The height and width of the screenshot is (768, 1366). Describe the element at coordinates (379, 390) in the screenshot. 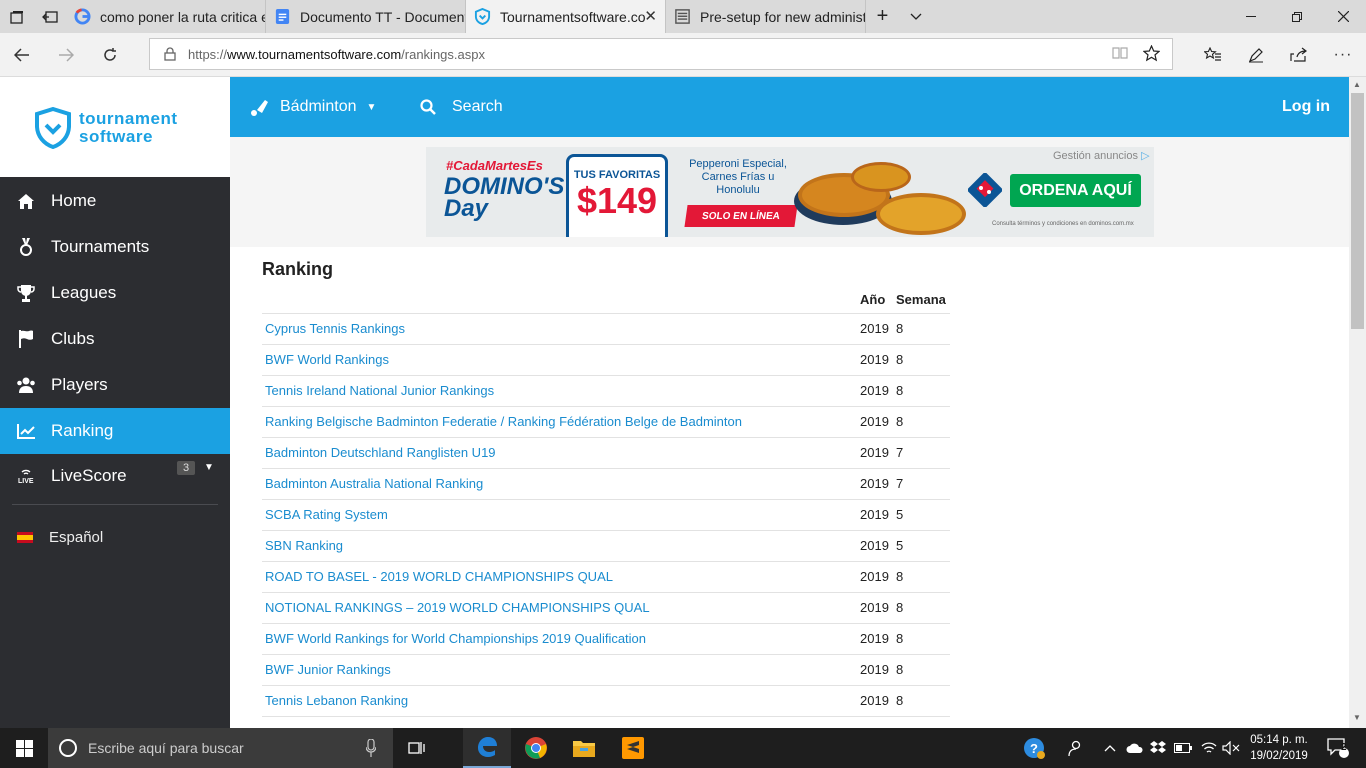

I see `ranking-link: Tennis Ireland National Junior Rankings` at that location.